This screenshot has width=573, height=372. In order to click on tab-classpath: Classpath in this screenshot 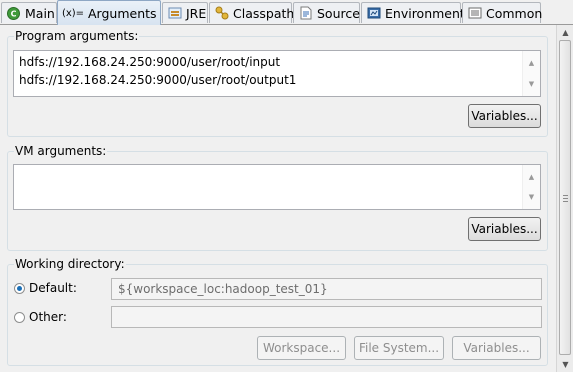, I will do `click(252, 12)`.